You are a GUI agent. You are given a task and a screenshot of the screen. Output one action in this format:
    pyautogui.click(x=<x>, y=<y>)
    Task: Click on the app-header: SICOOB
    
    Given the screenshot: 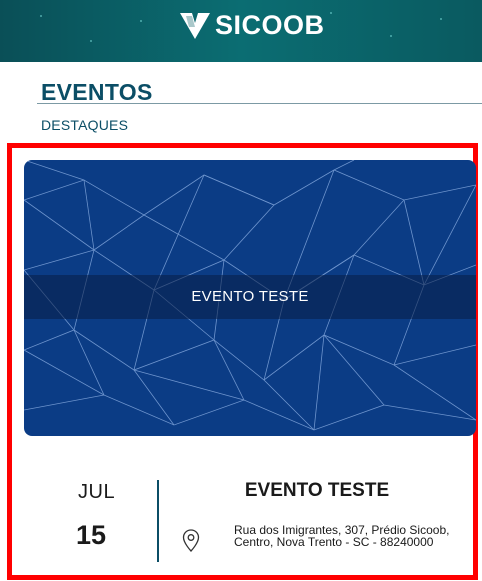 What is the action you would take?
    pyautogui.click(x=241, y=31)
    